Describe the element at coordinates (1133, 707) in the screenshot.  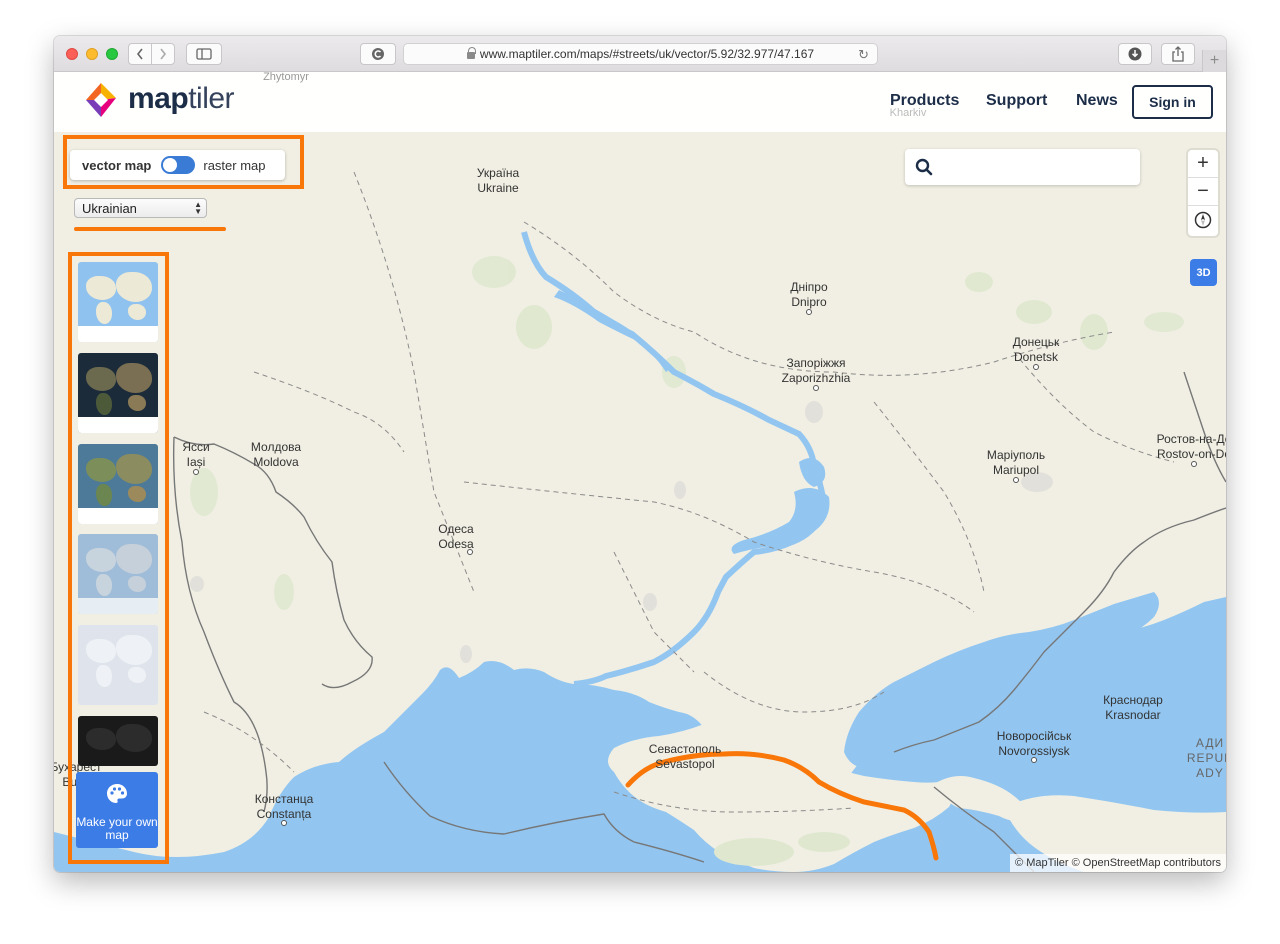
I see `label-krasnodar: Краснодар Krasnodar` at that location.